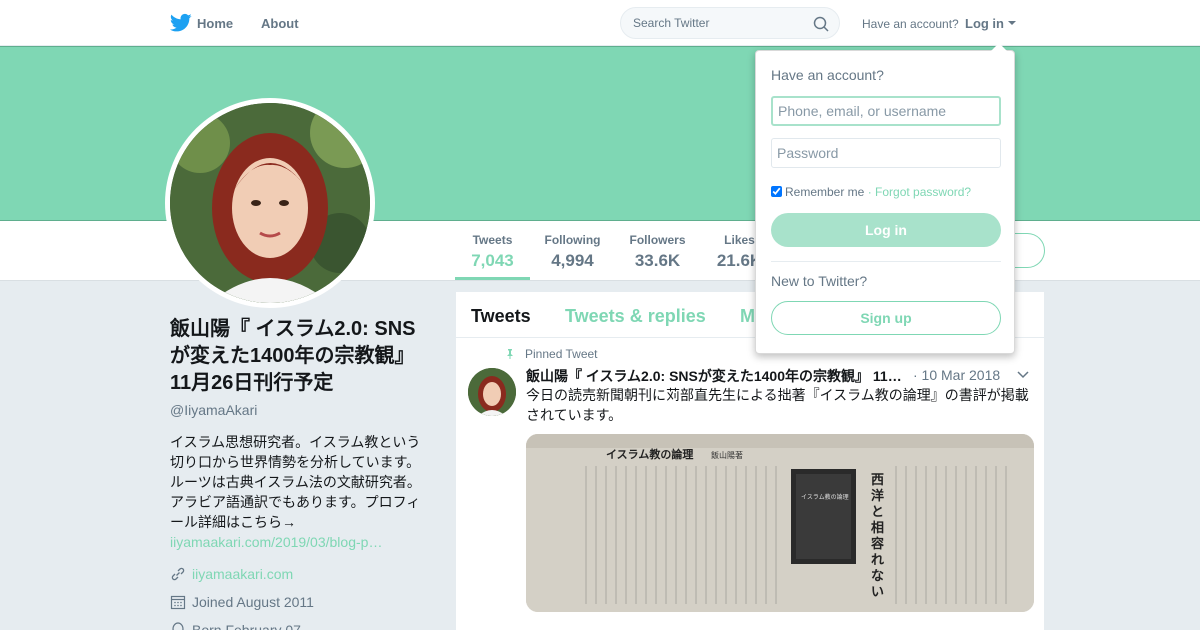 The width and height of the screenshot is (1200, 630). Describe the element at coordinates (510, 354) in the screenshot. I see `pin-icon` at that location.